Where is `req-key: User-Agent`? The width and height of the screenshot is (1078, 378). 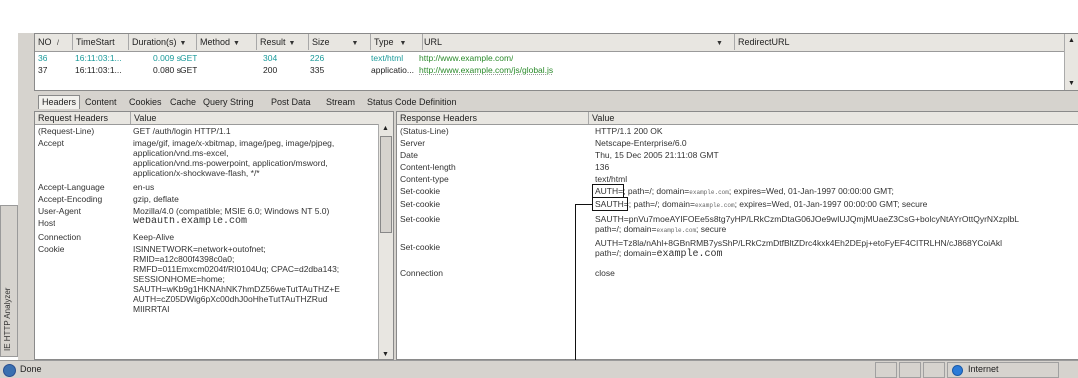
req-key: User-Agent is located at coordinates (59, 211).